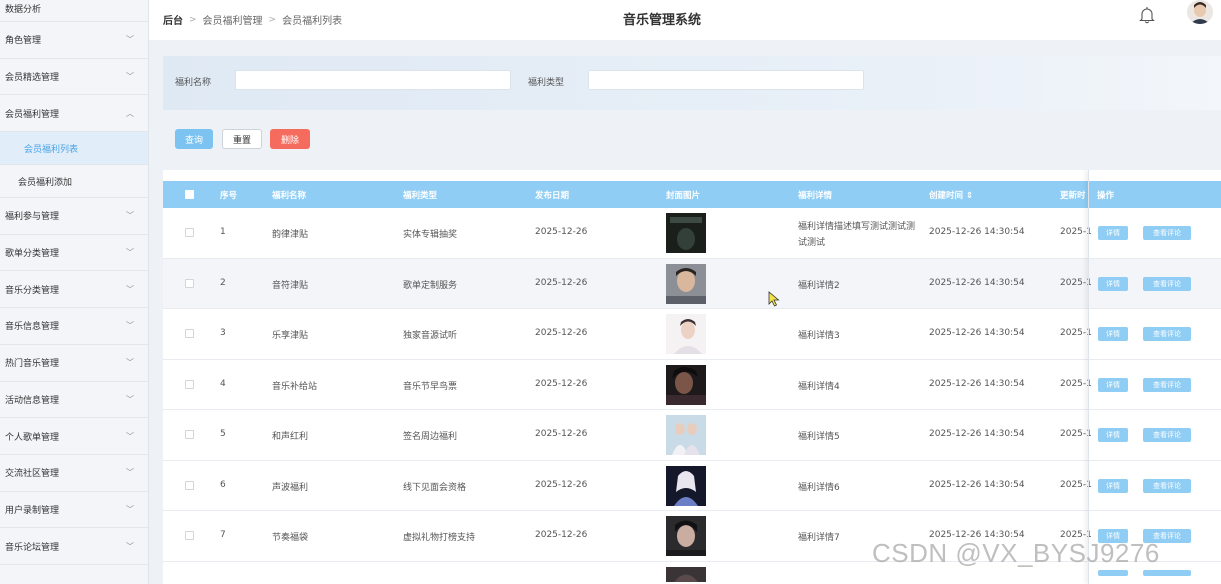  I want to click on cell-detail: 福利详情7, so click(819, 538).